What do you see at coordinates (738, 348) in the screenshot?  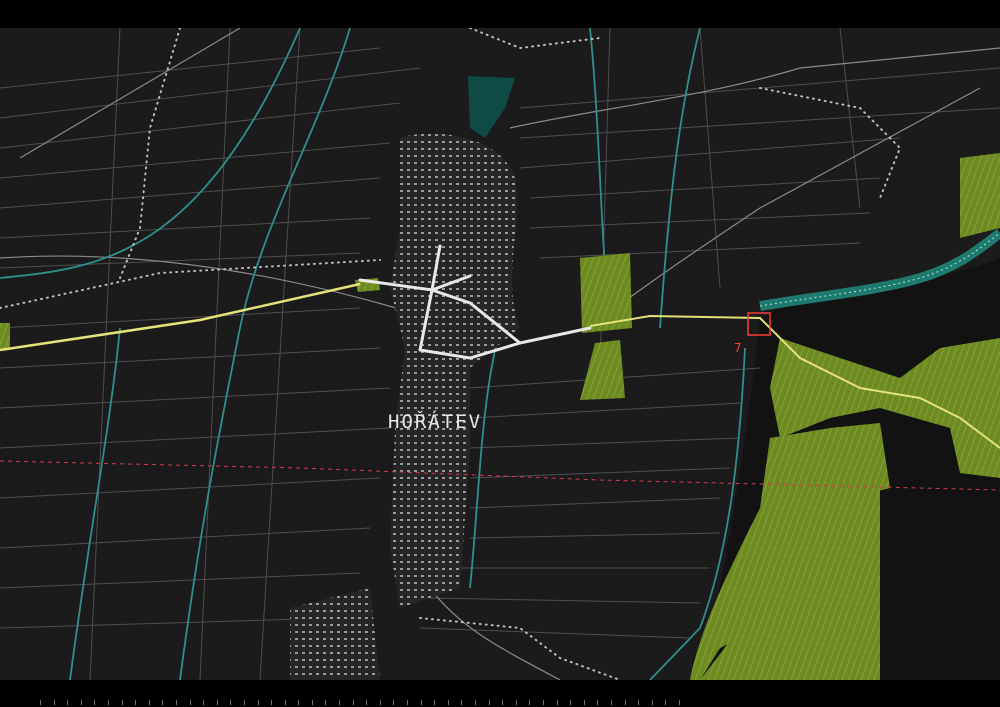 I see `marker-label: 7` at bounding box center [738, 348].